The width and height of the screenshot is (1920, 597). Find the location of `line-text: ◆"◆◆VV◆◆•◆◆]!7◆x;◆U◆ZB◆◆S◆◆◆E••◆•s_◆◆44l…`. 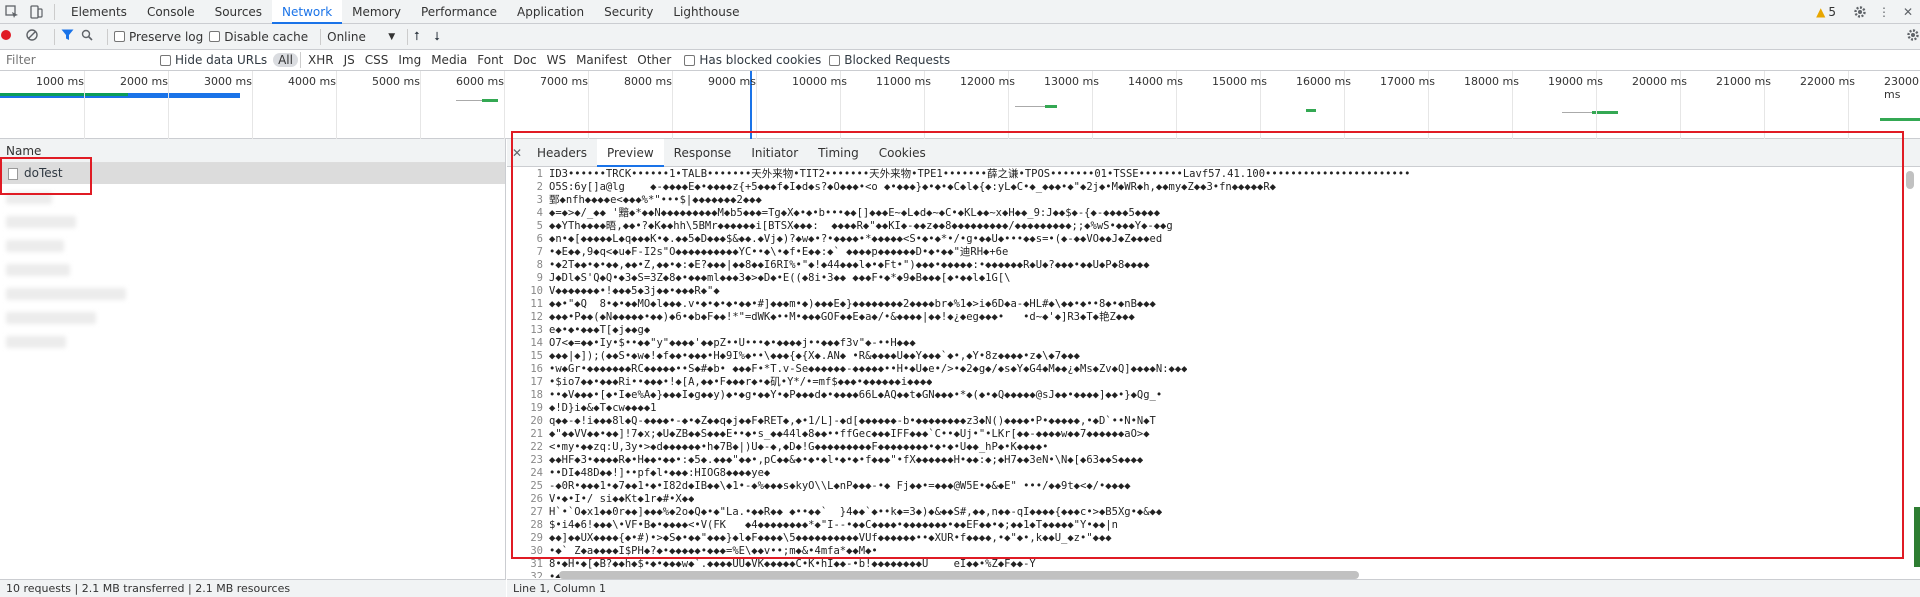

line-text: ◆"◆◆VV◆◆•◆◆]!7◆x;◆U◆ZB◆◆S◆◆◆E••◆•s_◆◆44l… is located at coordinates (849, 434).